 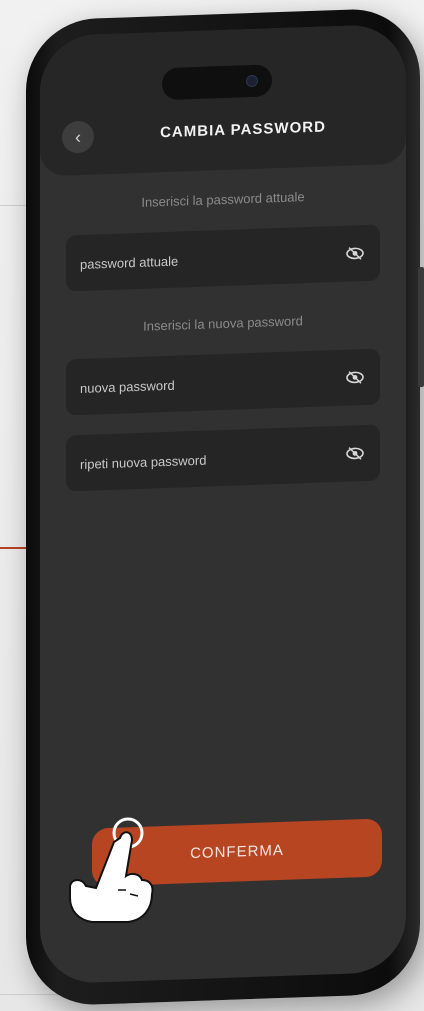 I want to click on app-header: ‹ CAMBIA PASSWORD, so click(x=223, y=100).